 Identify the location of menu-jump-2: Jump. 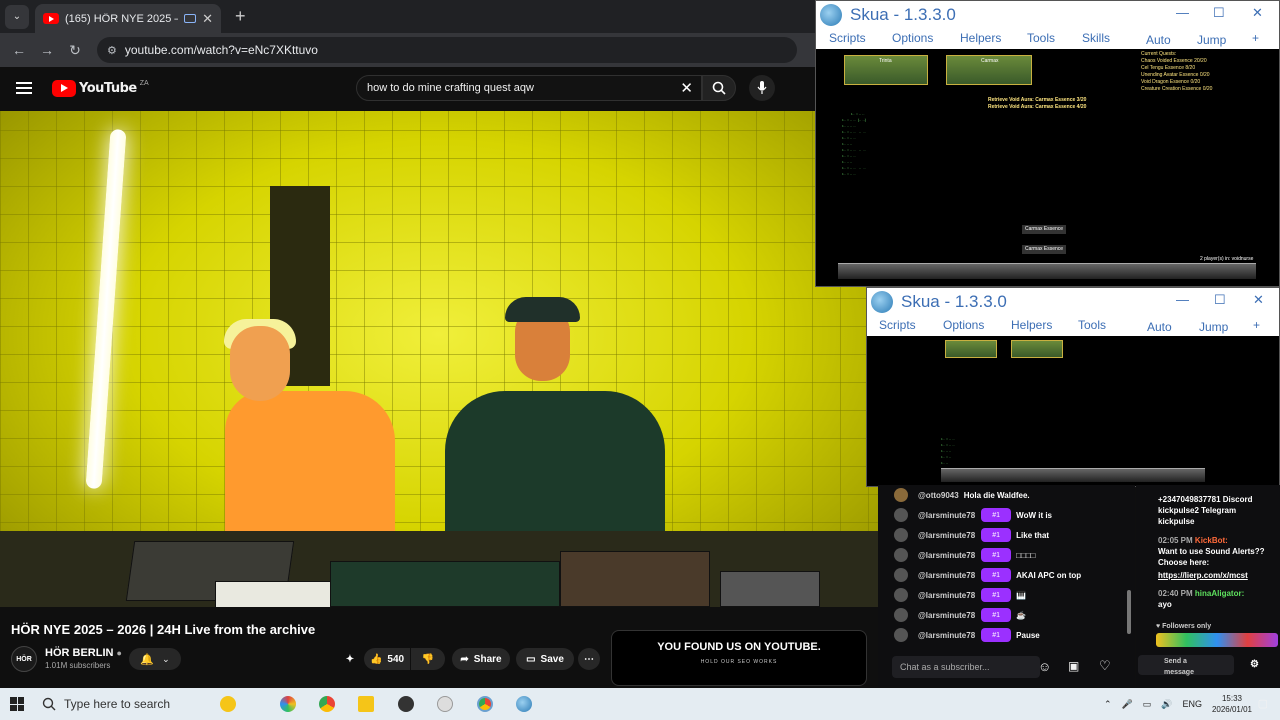
(1213, 327).